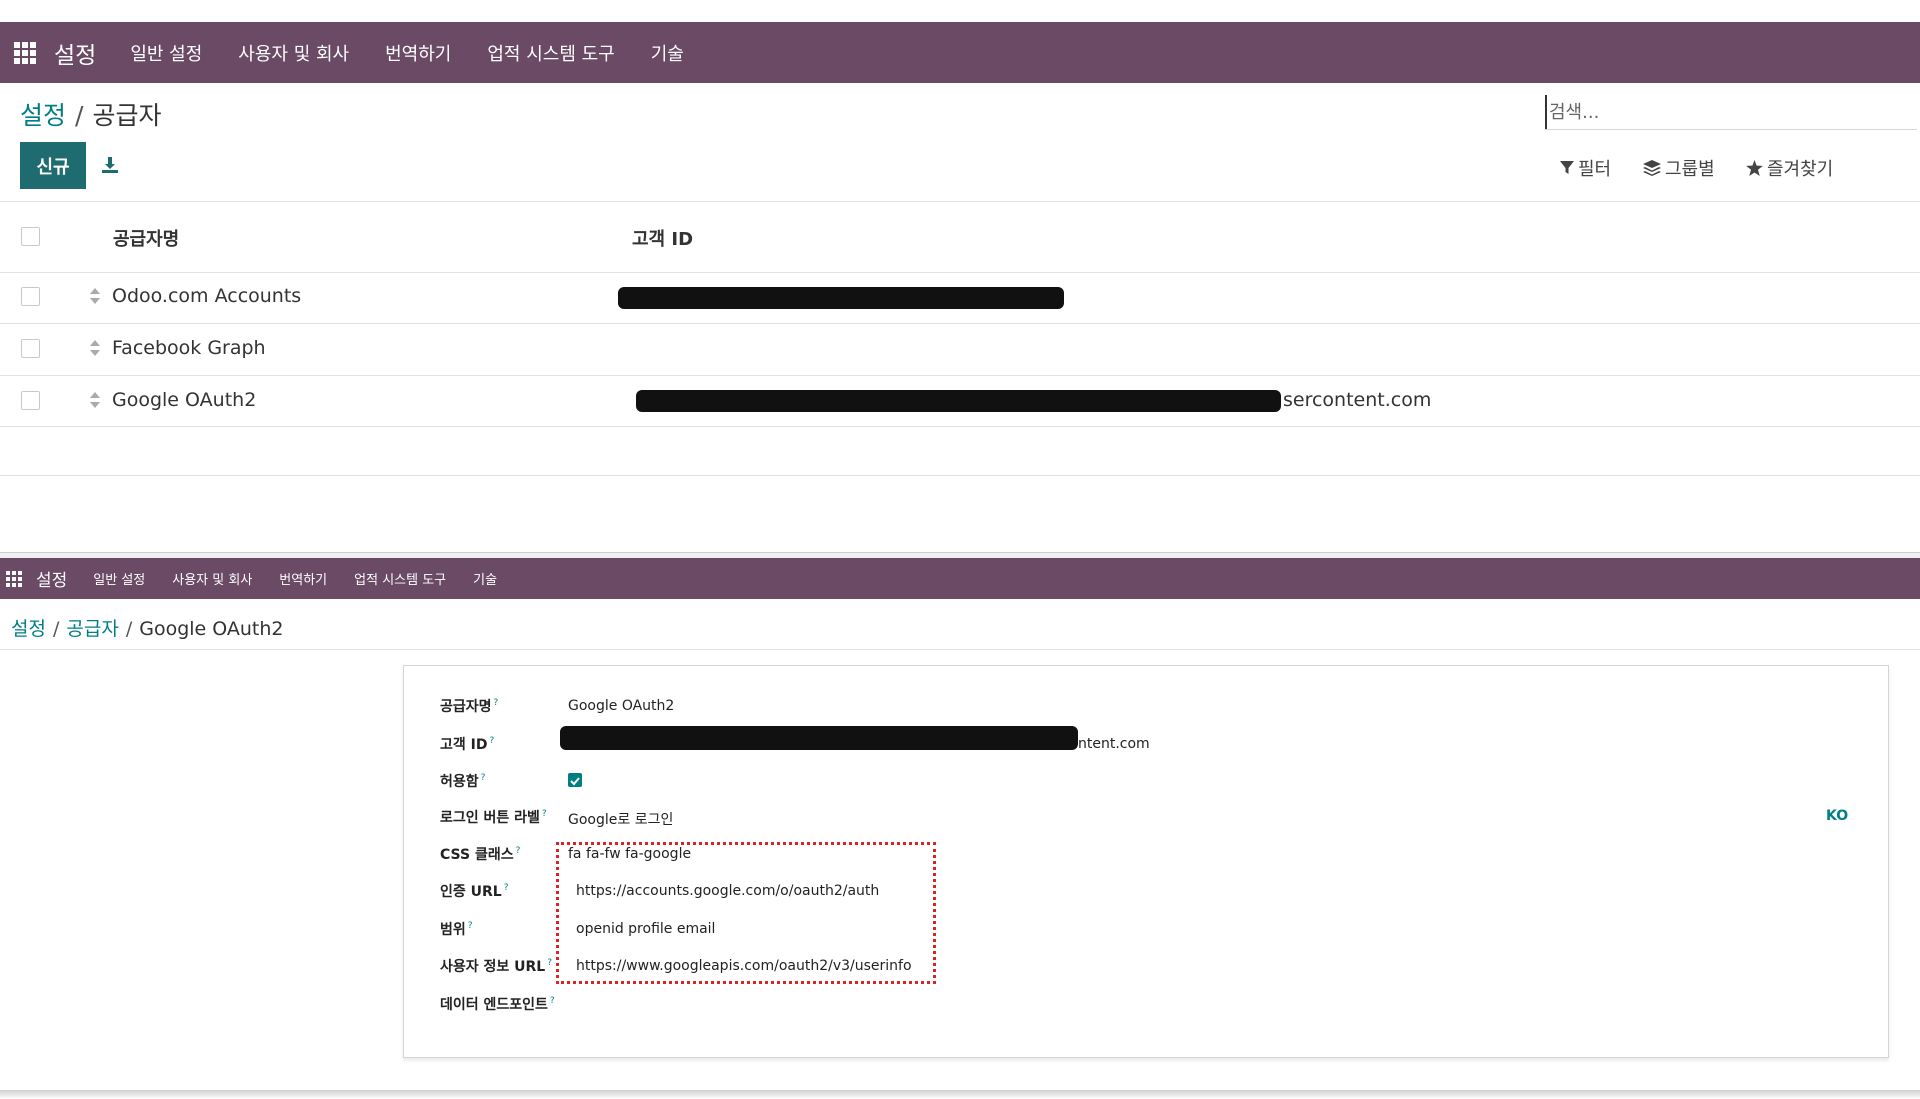 The height and width of the screenshot is (1099, 1920). I want to click on search-input, so click(1731, 112).